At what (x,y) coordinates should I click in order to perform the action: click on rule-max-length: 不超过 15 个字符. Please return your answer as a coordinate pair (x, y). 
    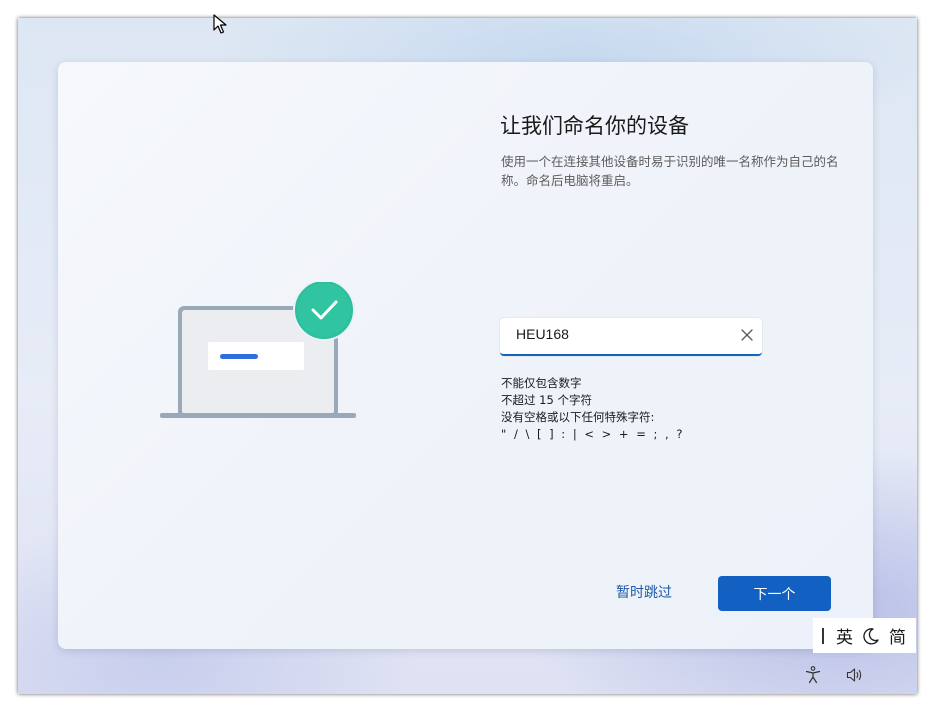
    Looking at the image, I should click on (546, 400).